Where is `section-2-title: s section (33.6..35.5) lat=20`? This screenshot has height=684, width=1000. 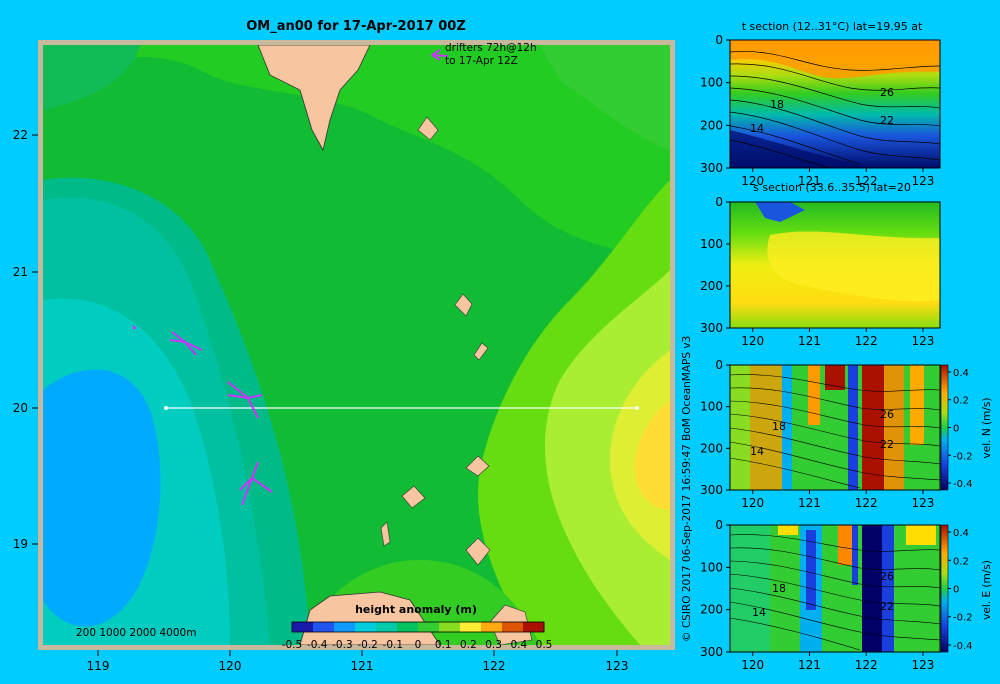
section-2-title: s section (33.6..35.5) lat=20 is located at coordinates (832, 187).